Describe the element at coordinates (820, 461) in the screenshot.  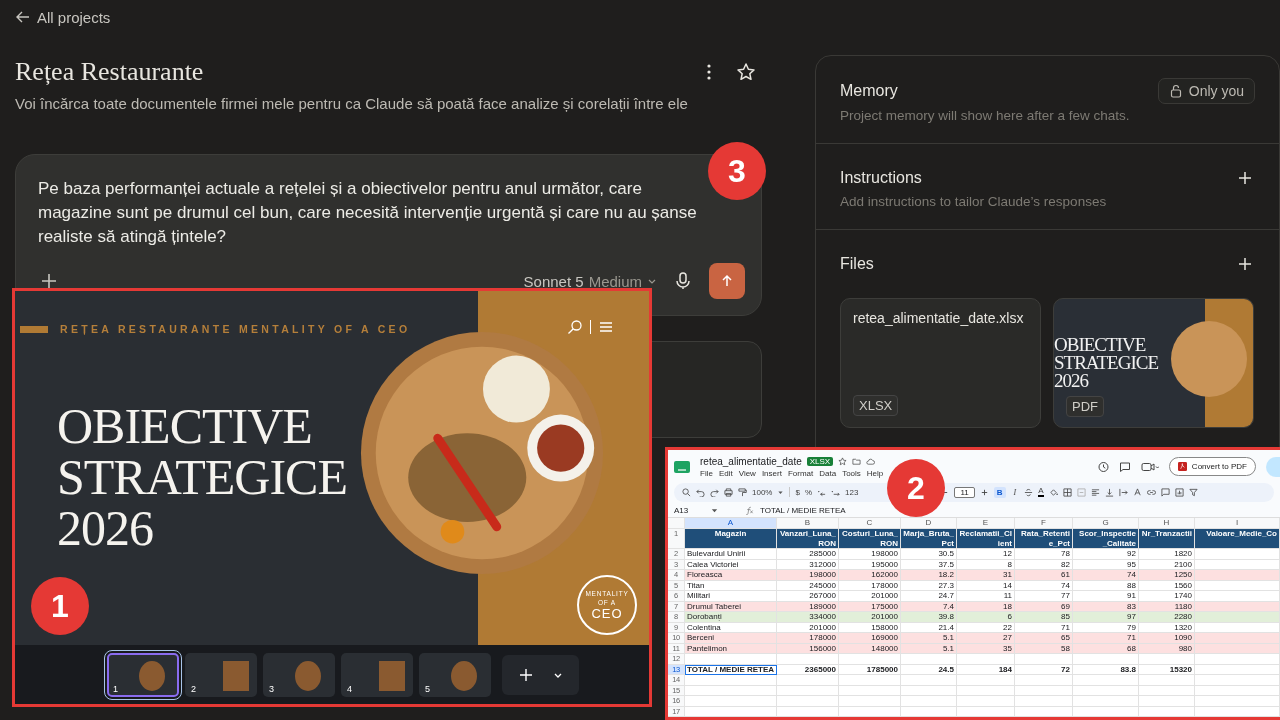
I see `file-format-badge: XLSX` at that location.